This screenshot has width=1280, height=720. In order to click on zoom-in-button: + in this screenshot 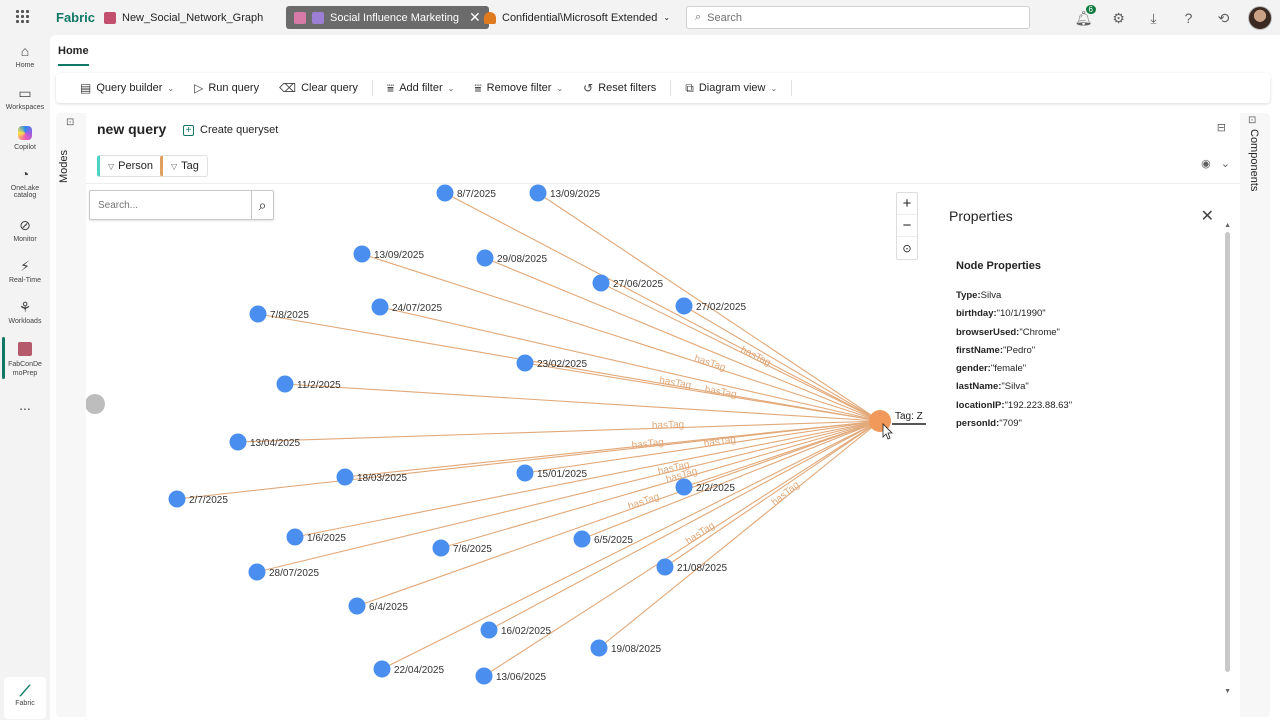, I will do `click(907, 204)`.